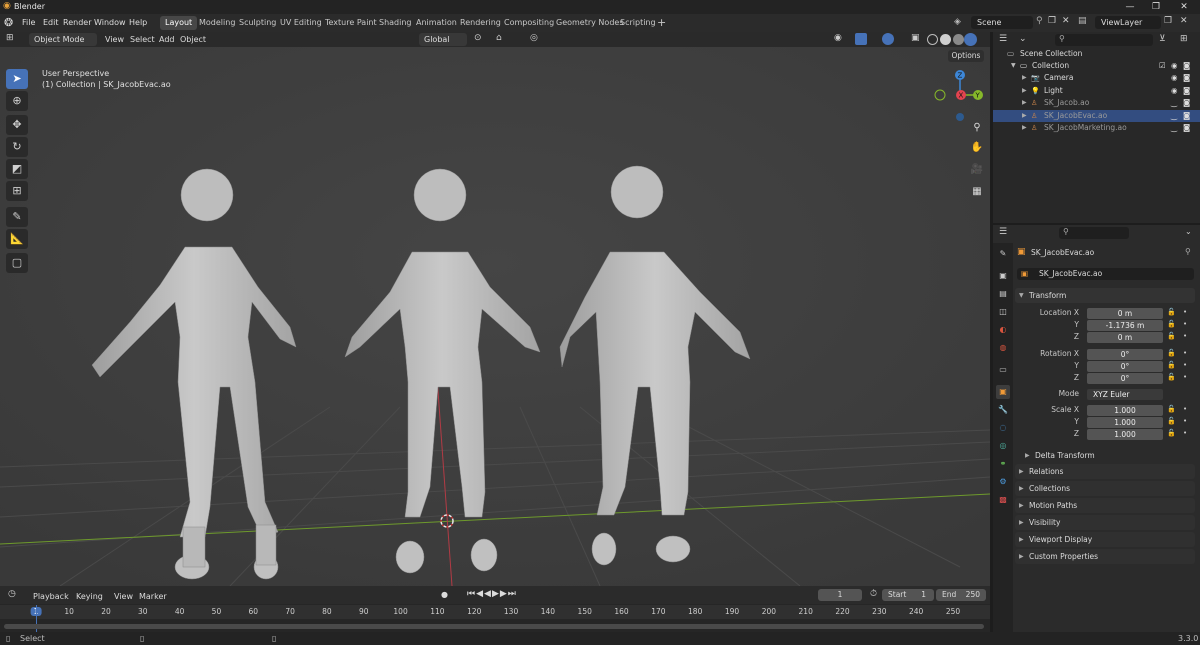 This screenshot has height=645, width=1200. I want to click on new-collection-icon: ⊞, so click(1184, 39).